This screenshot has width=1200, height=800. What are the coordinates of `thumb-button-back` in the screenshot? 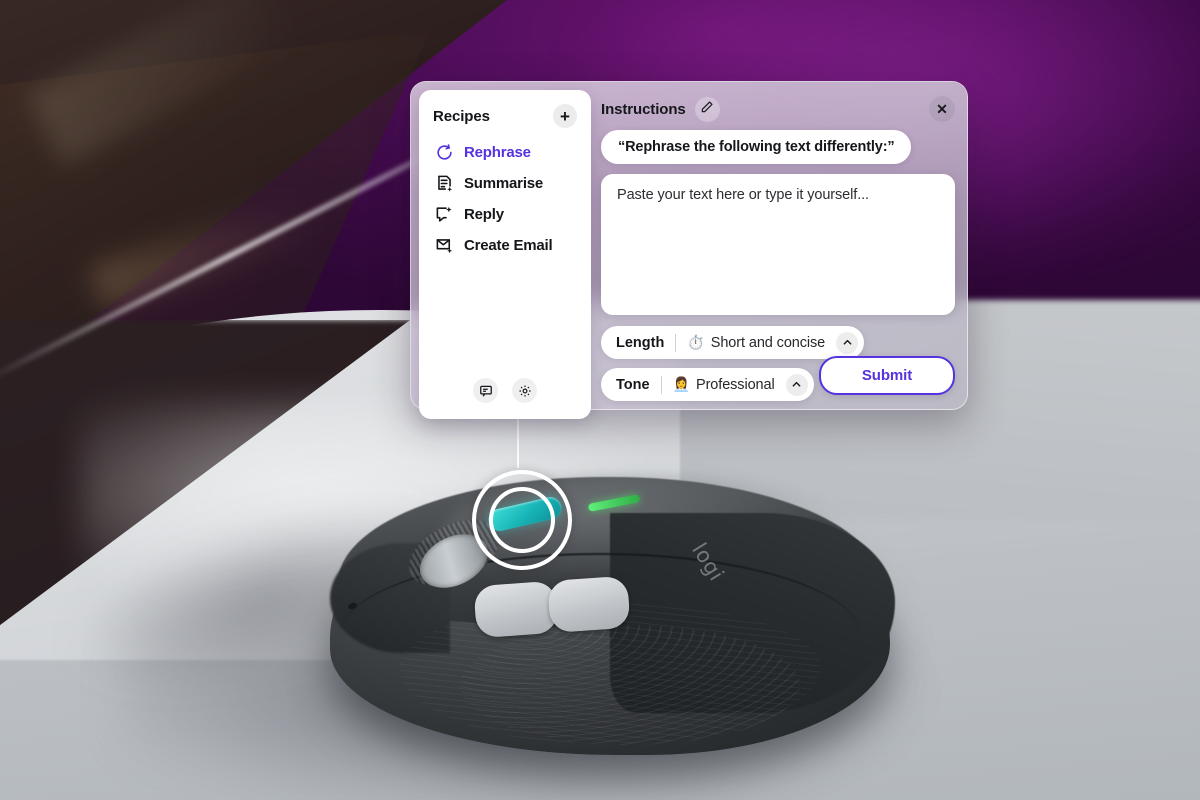 It's located at (589, 604).